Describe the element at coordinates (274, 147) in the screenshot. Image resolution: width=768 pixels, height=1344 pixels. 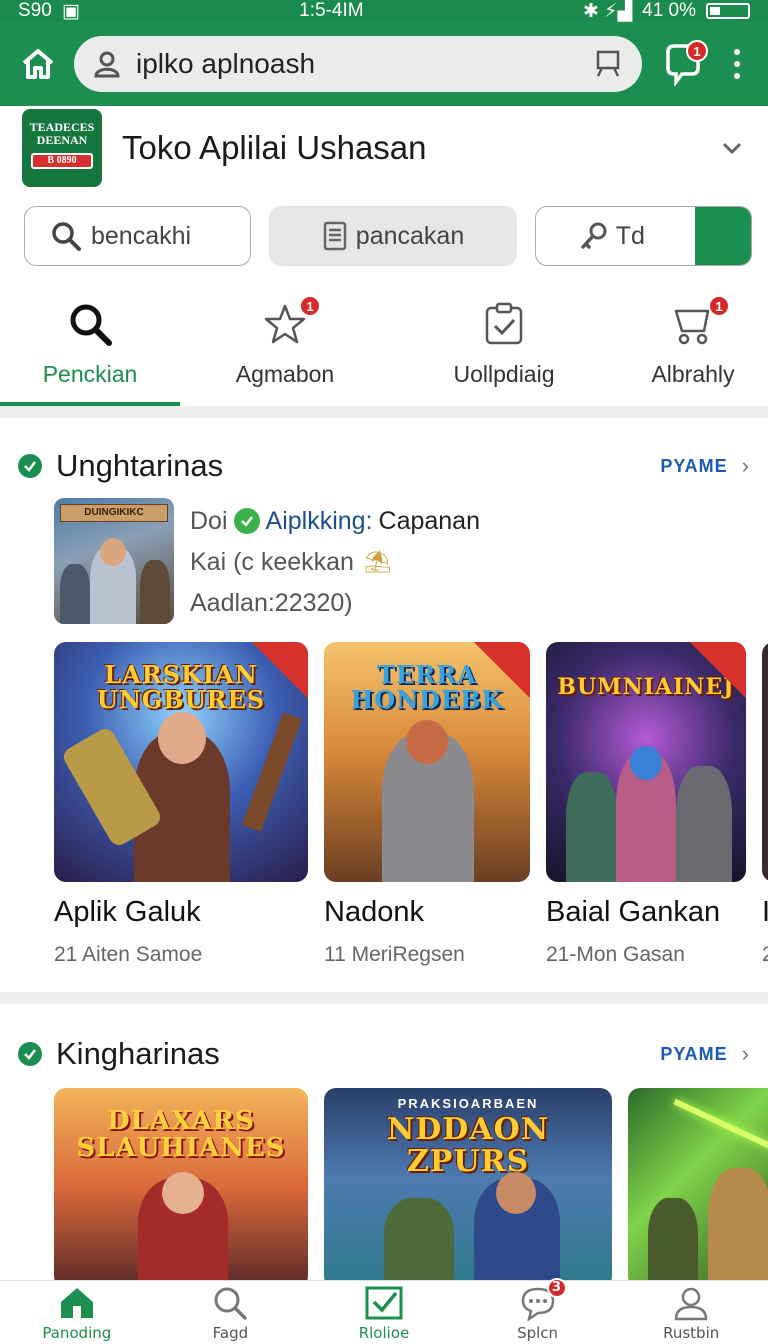
I see `app-title: Toko Aplilai Ushasan` at that location.